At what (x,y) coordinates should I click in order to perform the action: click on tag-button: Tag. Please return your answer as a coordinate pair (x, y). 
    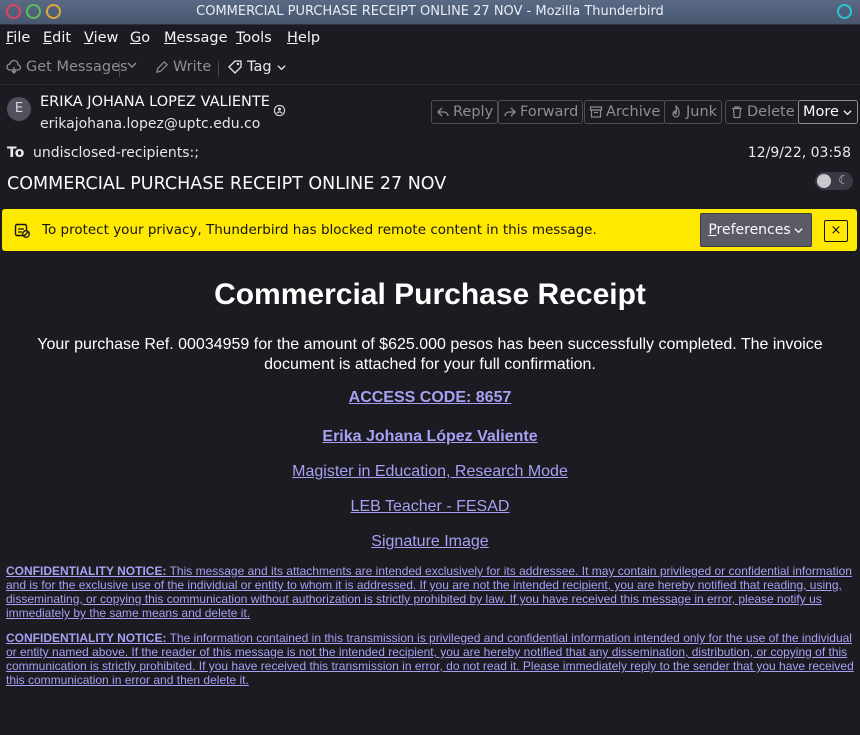
    Looking at the image, I should click on (257, 67).